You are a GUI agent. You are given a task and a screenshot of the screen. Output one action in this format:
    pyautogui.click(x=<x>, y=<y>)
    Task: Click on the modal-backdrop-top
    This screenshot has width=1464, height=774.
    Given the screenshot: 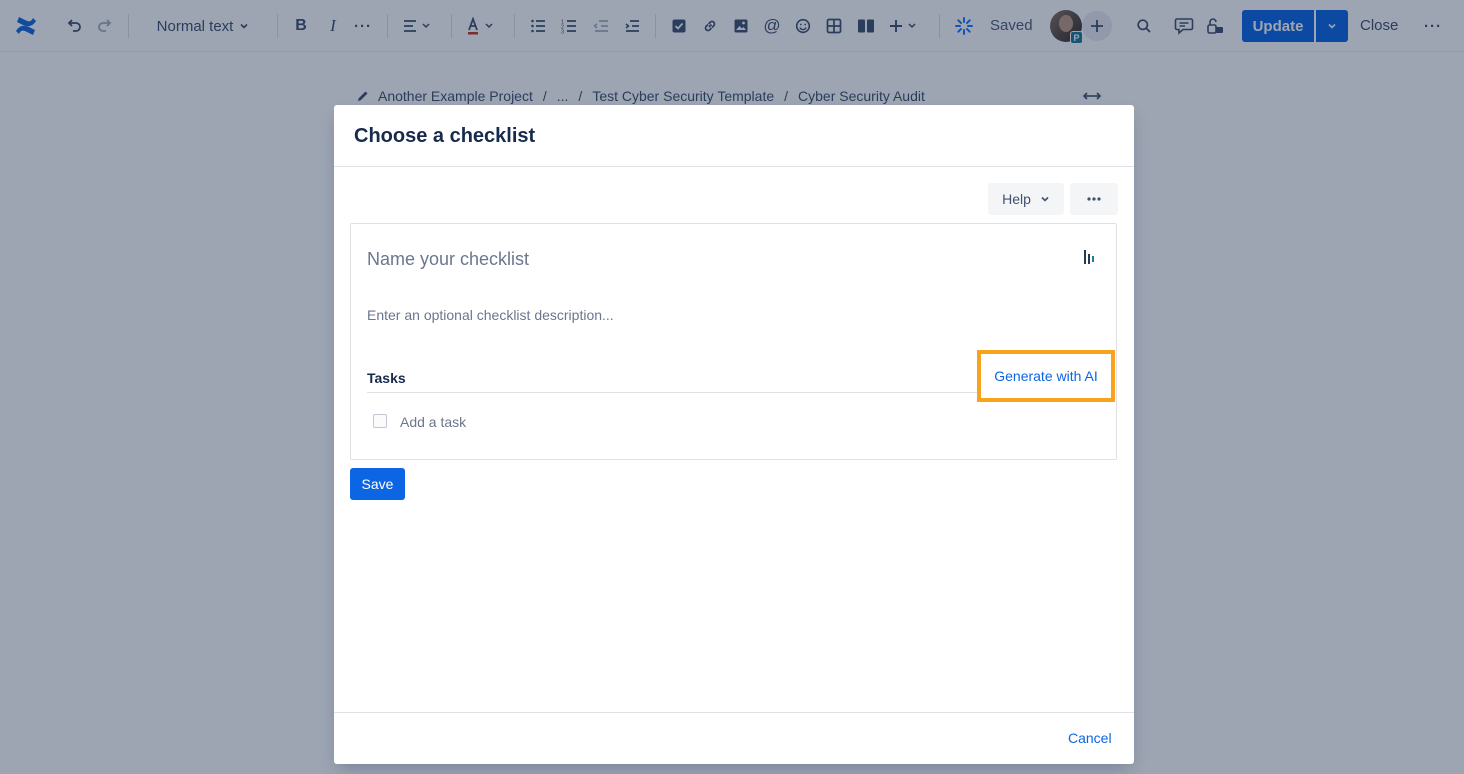 What is the action you would take?
    pyautogui.click(x=732, y=26)
    